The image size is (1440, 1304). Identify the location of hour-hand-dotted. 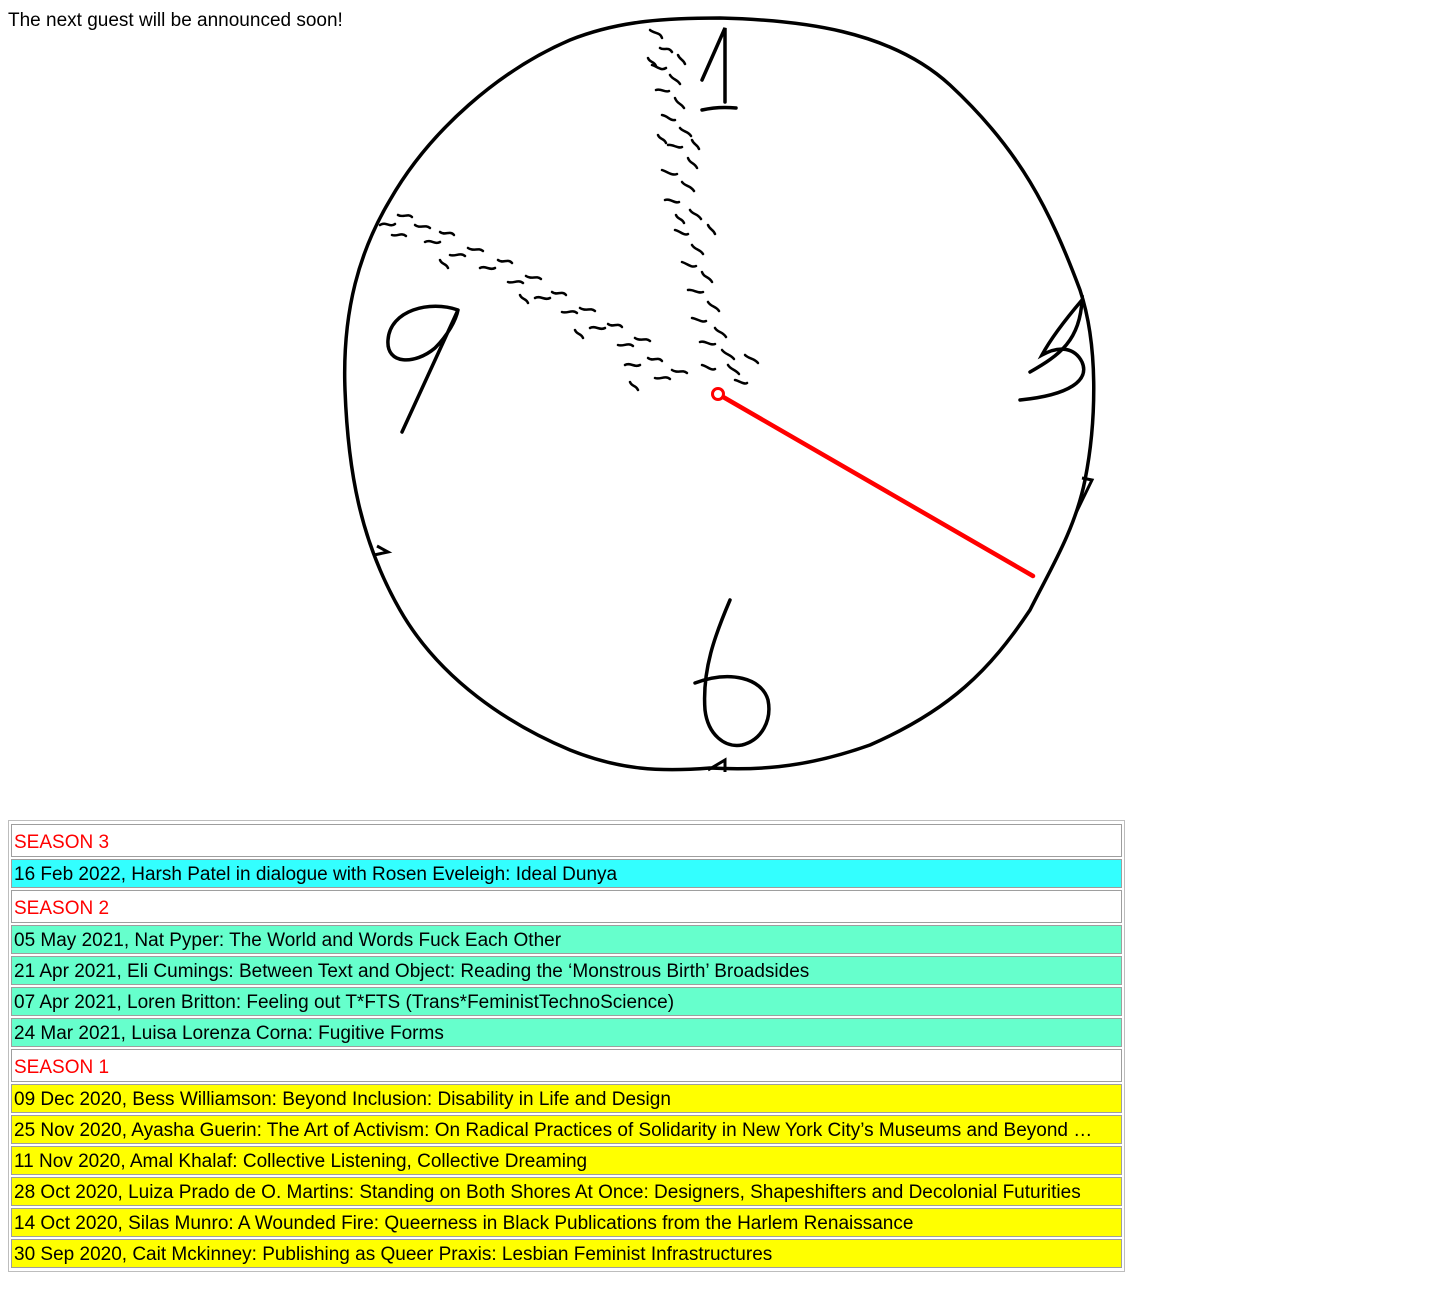
(533, 302).